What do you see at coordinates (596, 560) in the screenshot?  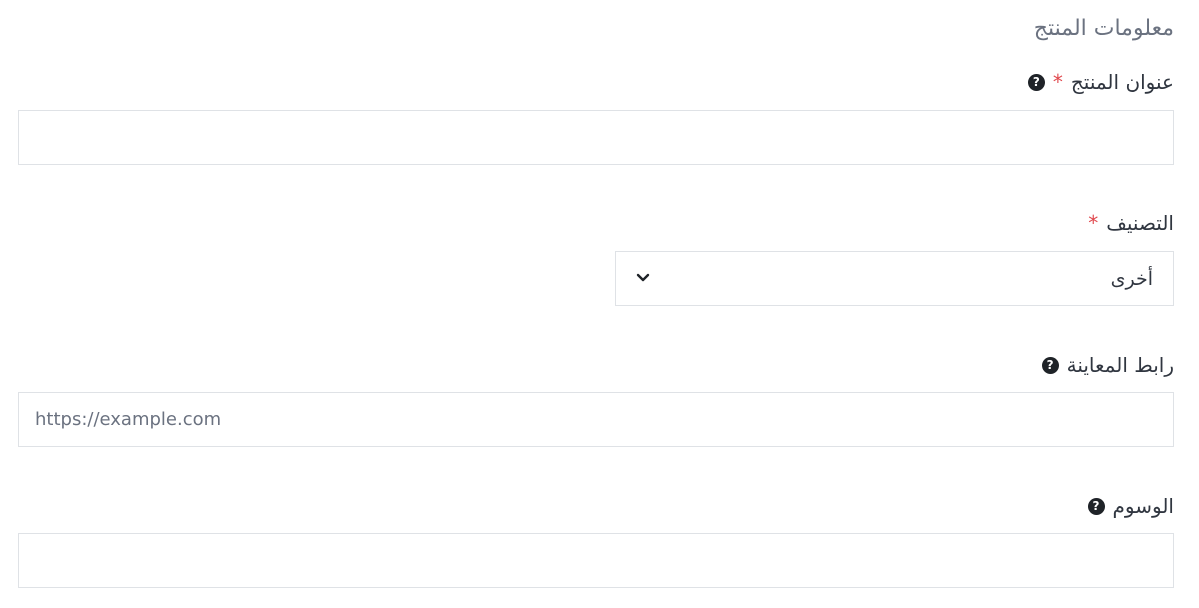 I see `tags-input` at bounding box center [596, 560].